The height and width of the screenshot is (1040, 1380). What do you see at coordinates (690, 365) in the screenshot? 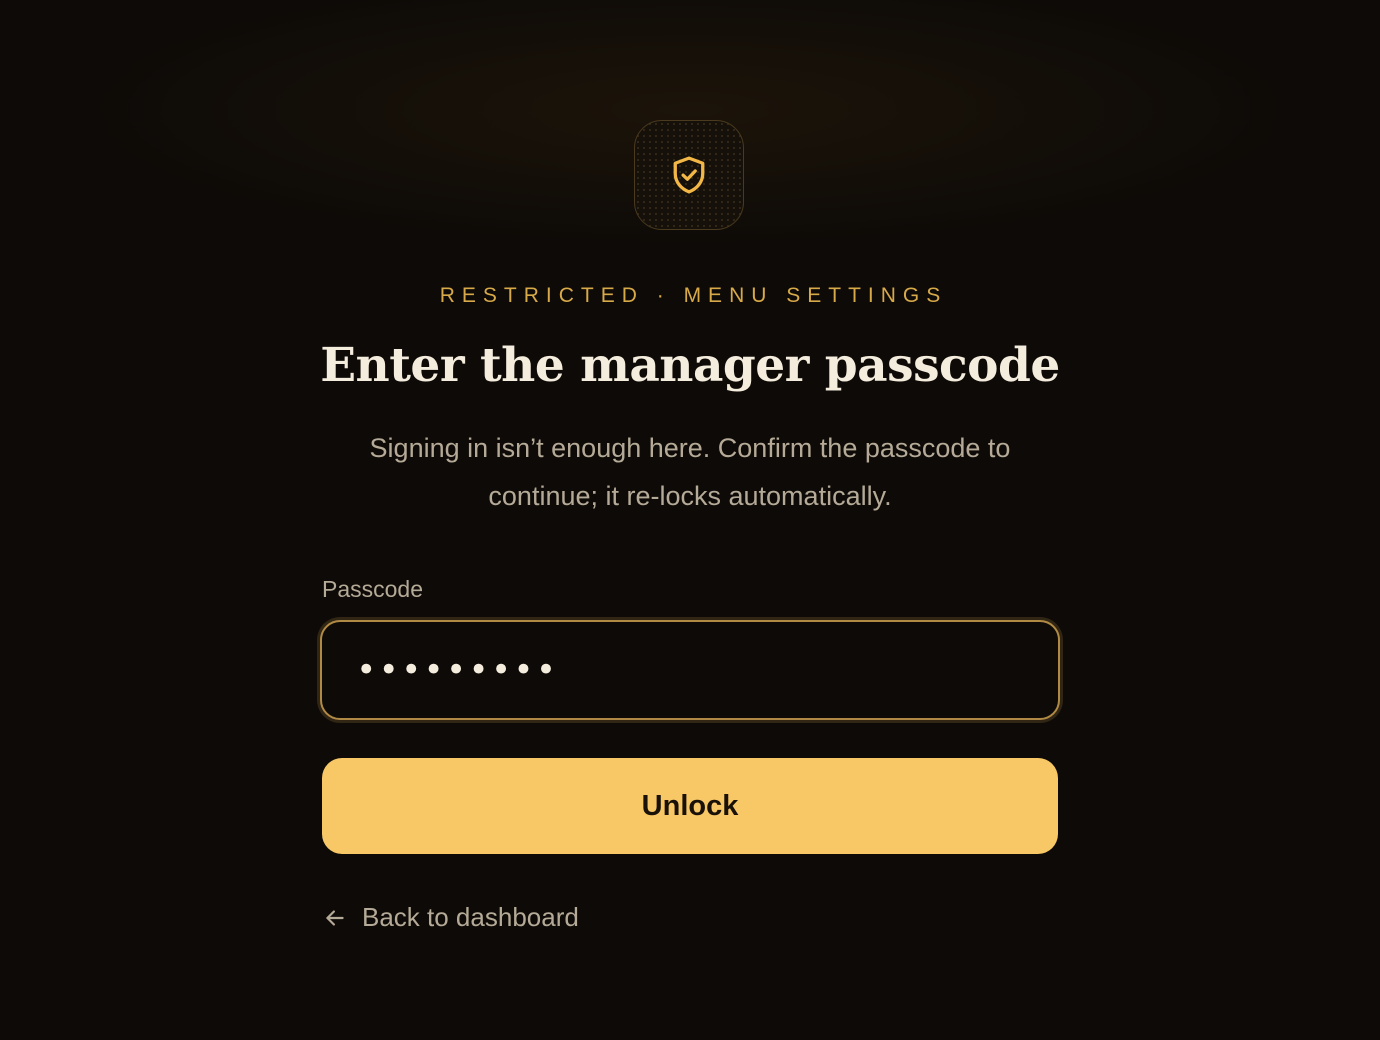
I see `page-title: Enter the manager passcode` at bounding box center [690, 365].